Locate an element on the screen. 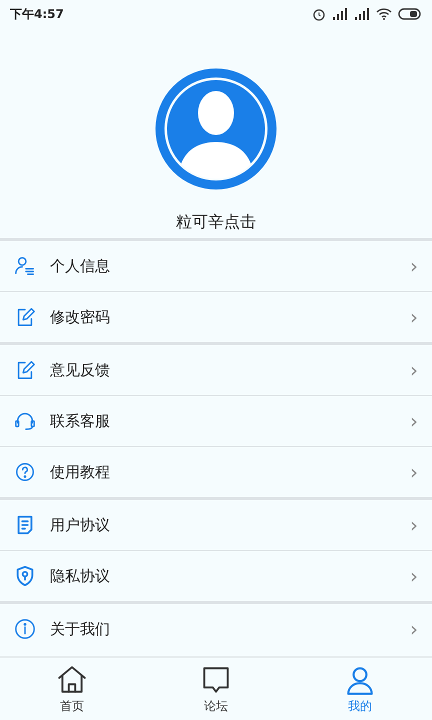  menu-label: 修改密码 is located at coordinates (80, 317).